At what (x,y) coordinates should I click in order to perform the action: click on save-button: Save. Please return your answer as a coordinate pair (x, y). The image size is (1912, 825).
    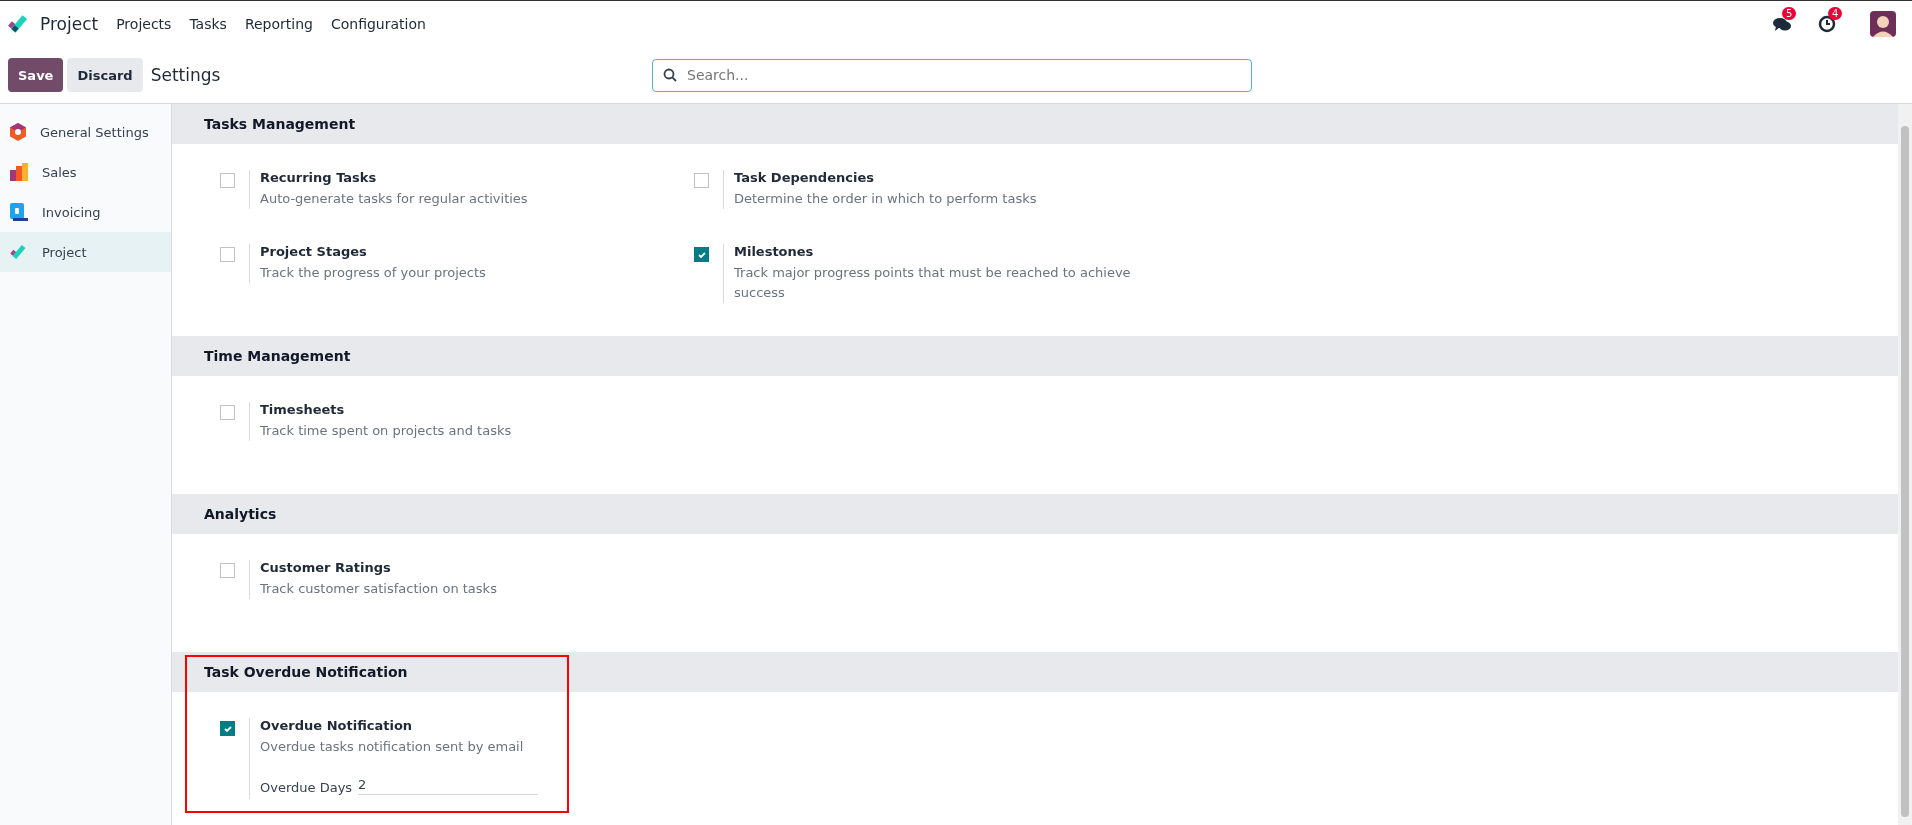
    Looking at the image, I should click on (36, 75).